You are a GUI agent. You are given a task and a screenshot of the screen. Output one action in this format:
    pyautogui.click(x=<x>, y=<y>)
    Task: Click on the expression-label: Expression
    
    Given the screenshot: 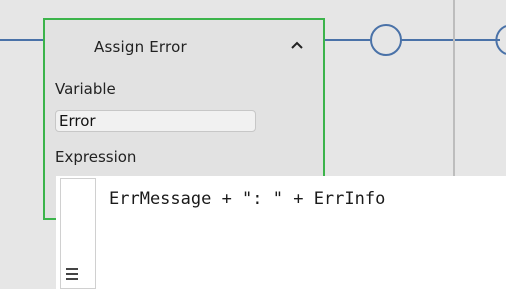 What is the action you would take?
    pyautogui.click(x=96, y=157)
    